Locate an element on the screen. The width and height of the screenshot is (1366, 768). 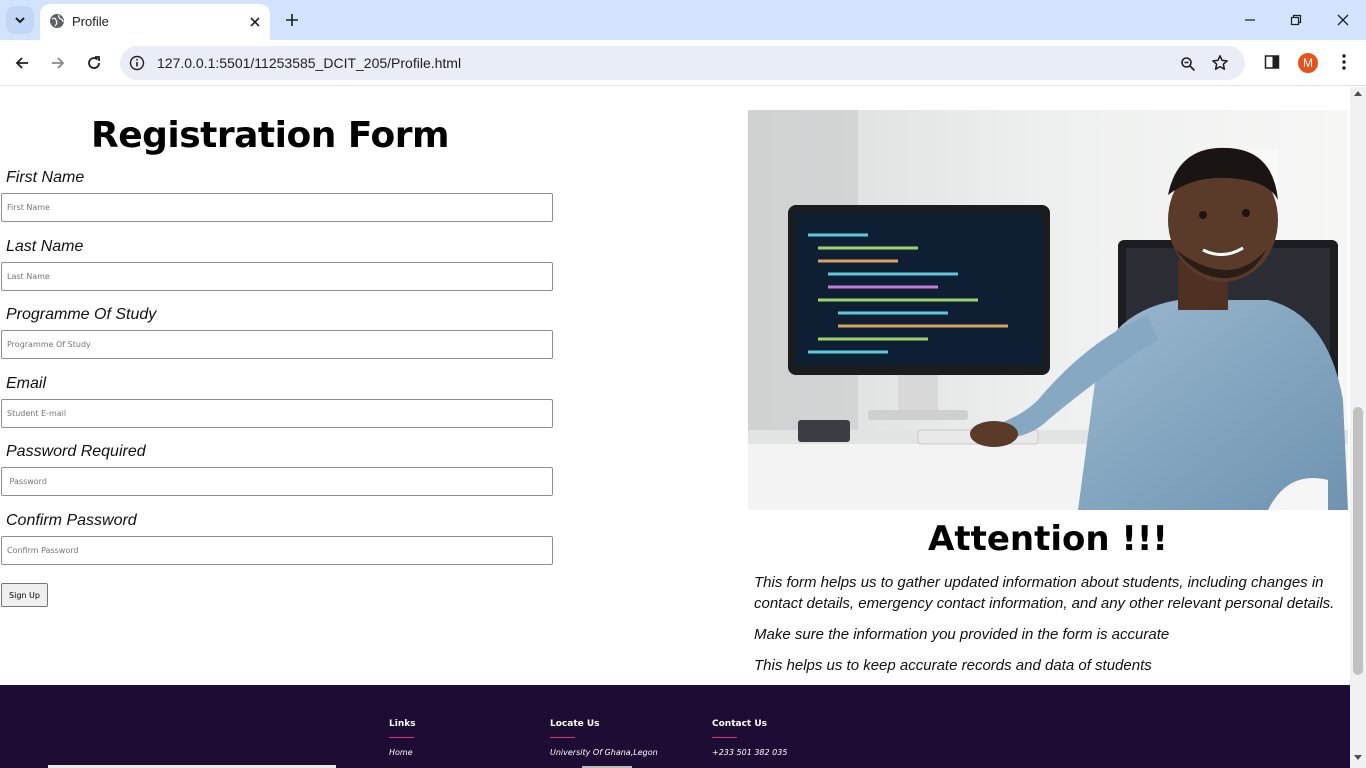
active-tab: Profile is located at coordinates (155, 22).